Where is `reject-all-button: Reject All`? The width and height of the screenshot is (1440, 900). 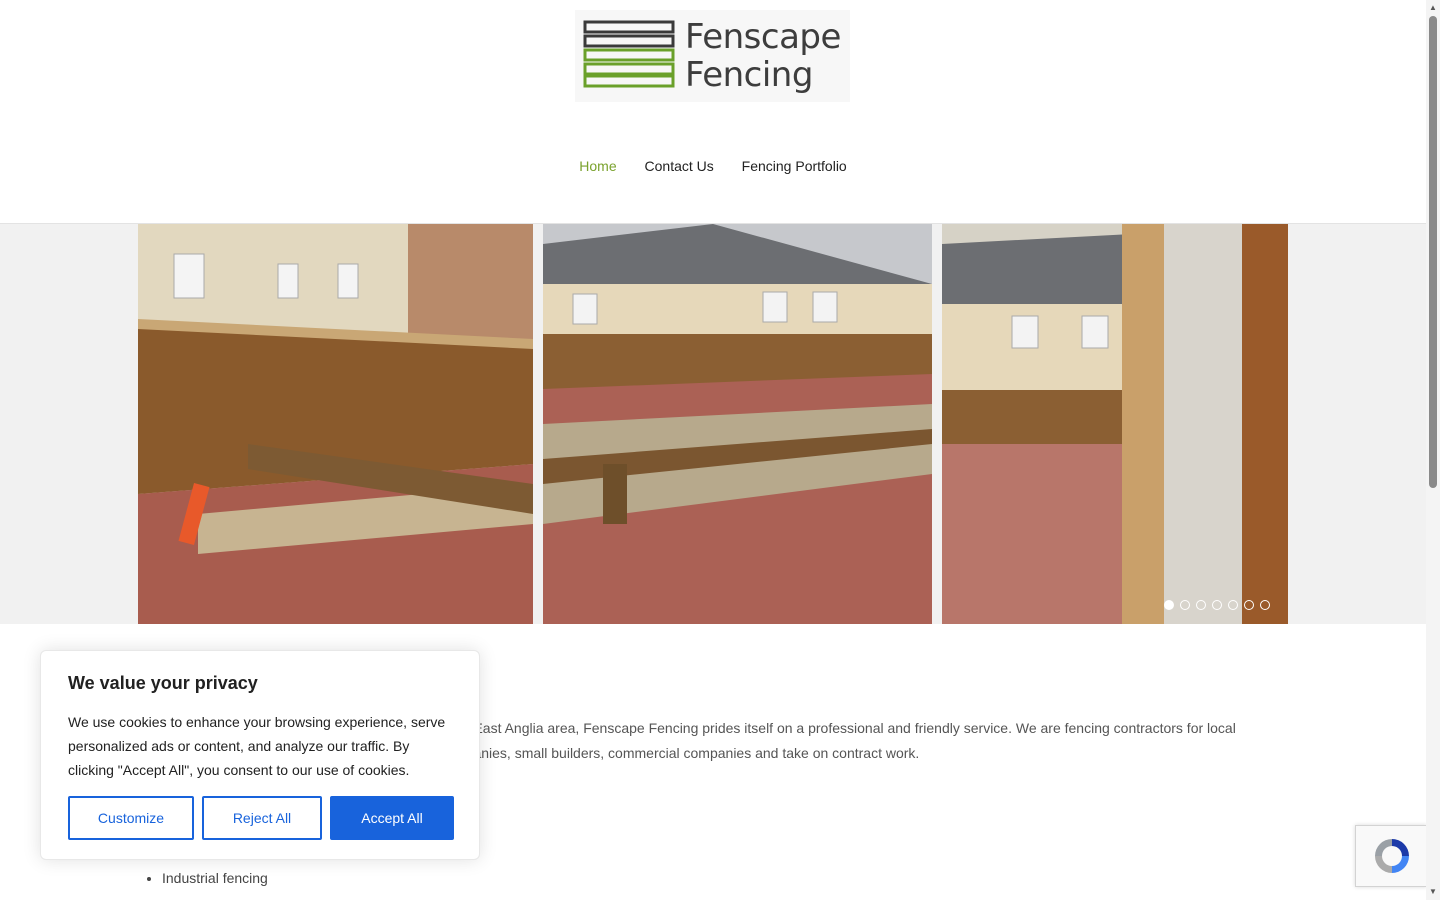 reject-all-button: Reject All is located at coordinates (262, 818).